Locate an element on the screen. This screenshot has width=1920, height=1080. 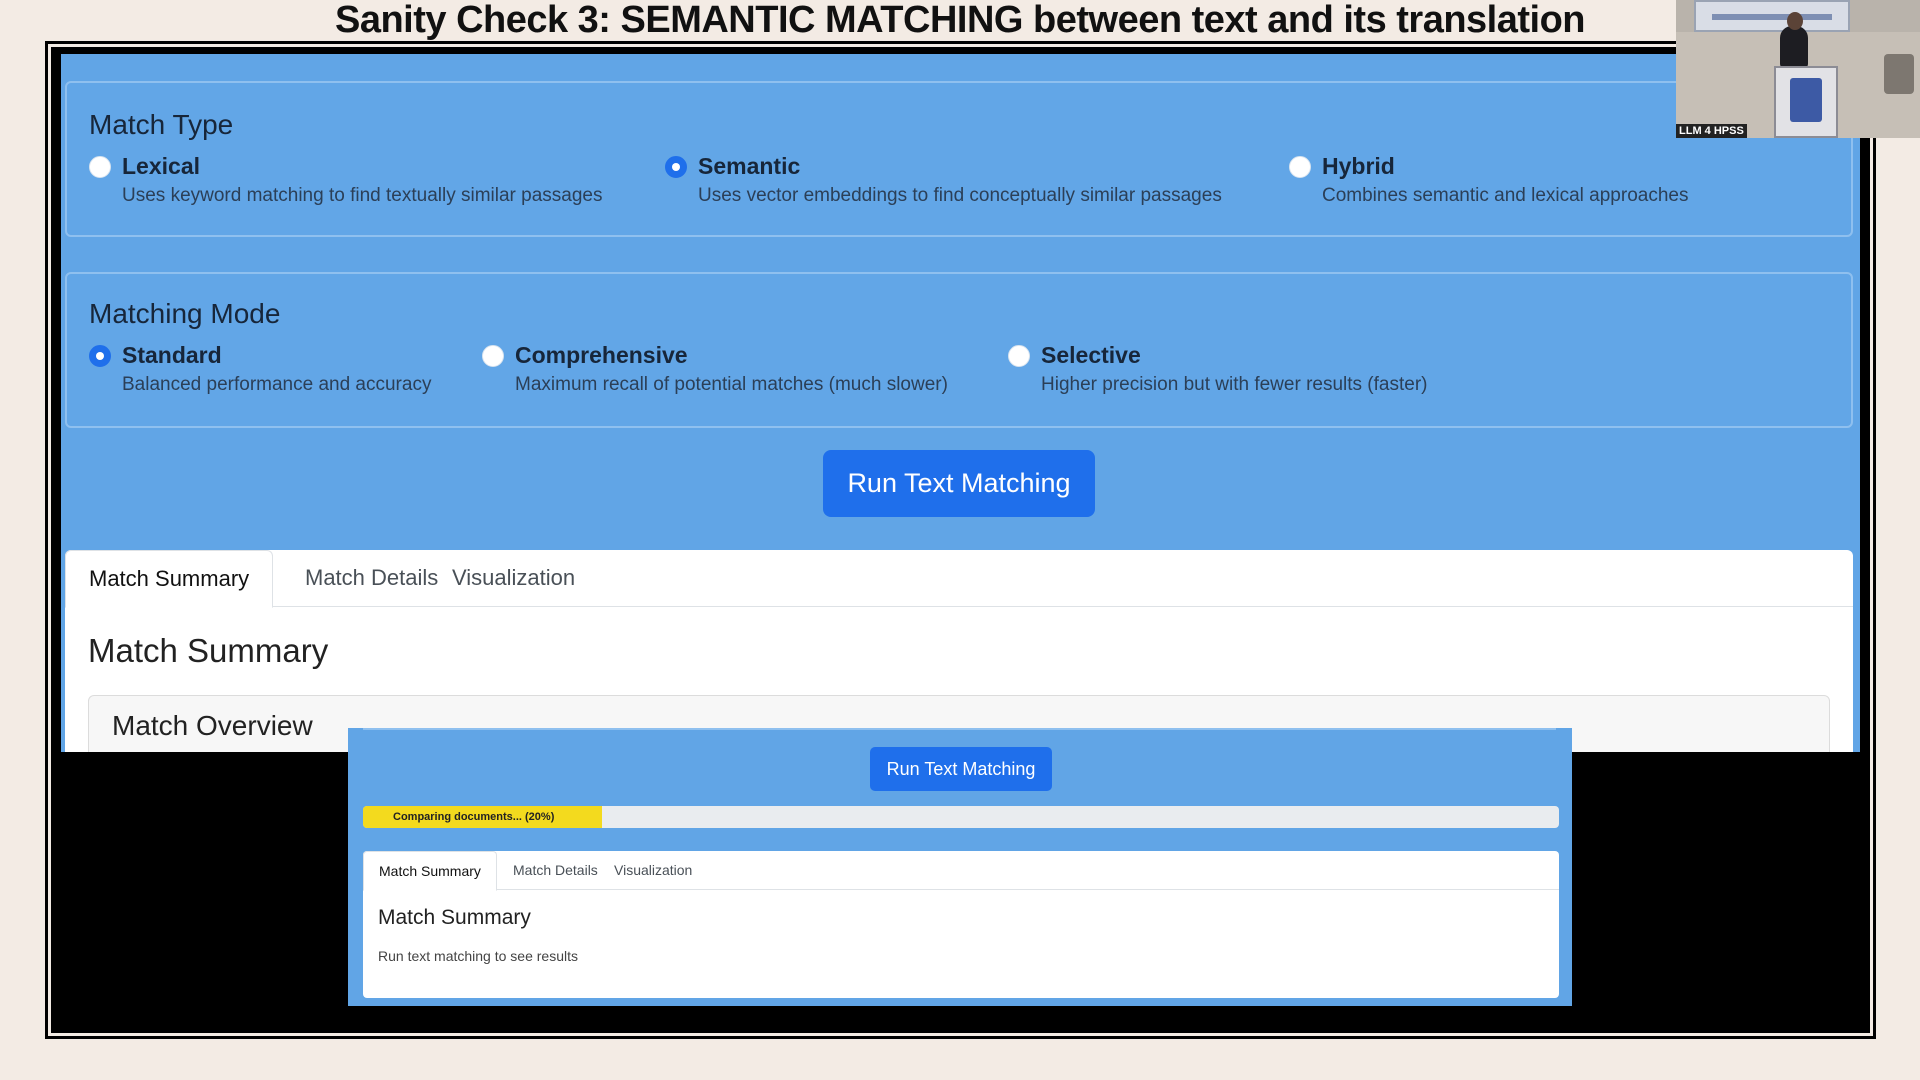
speaker-figure is located at coordinates (1794, 40).